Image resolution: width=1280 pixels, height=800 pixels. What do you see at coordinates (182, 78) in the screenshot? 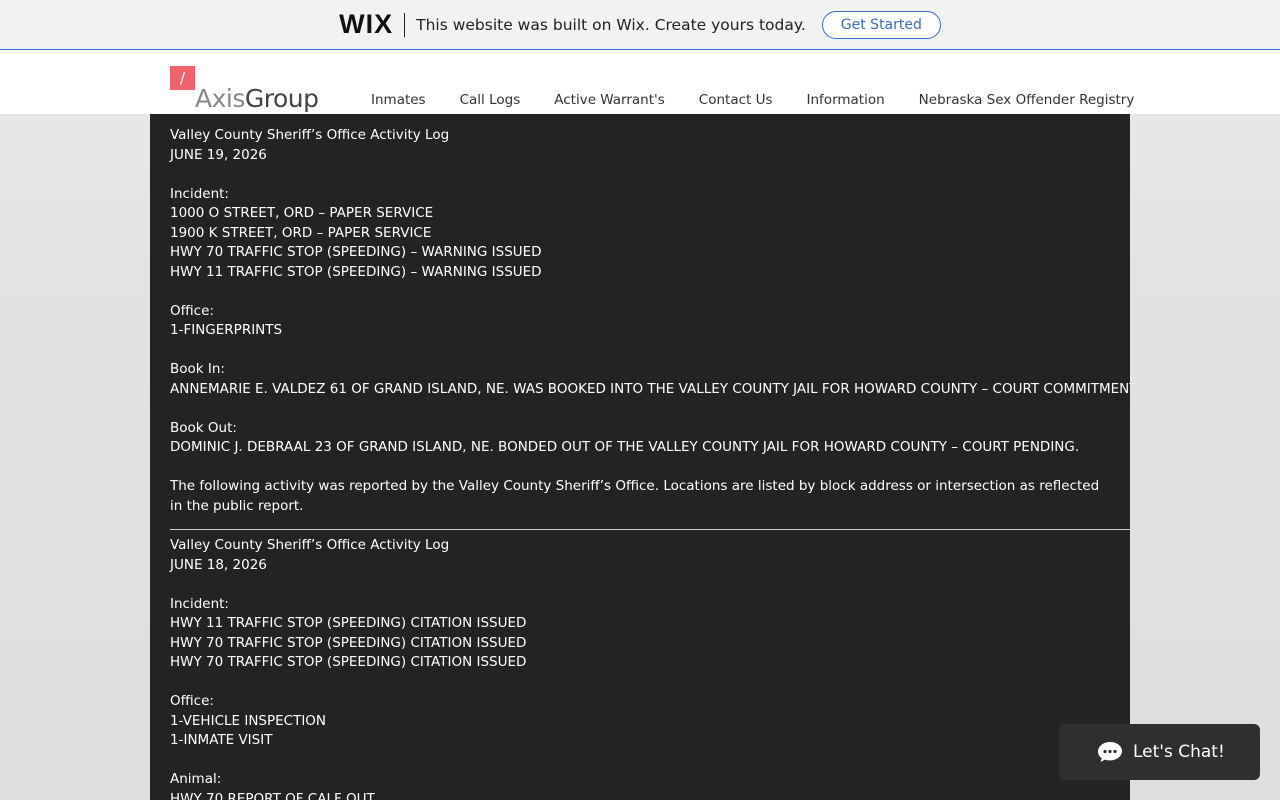
I see `logo-mark: /` at bounding box center [182, 78].